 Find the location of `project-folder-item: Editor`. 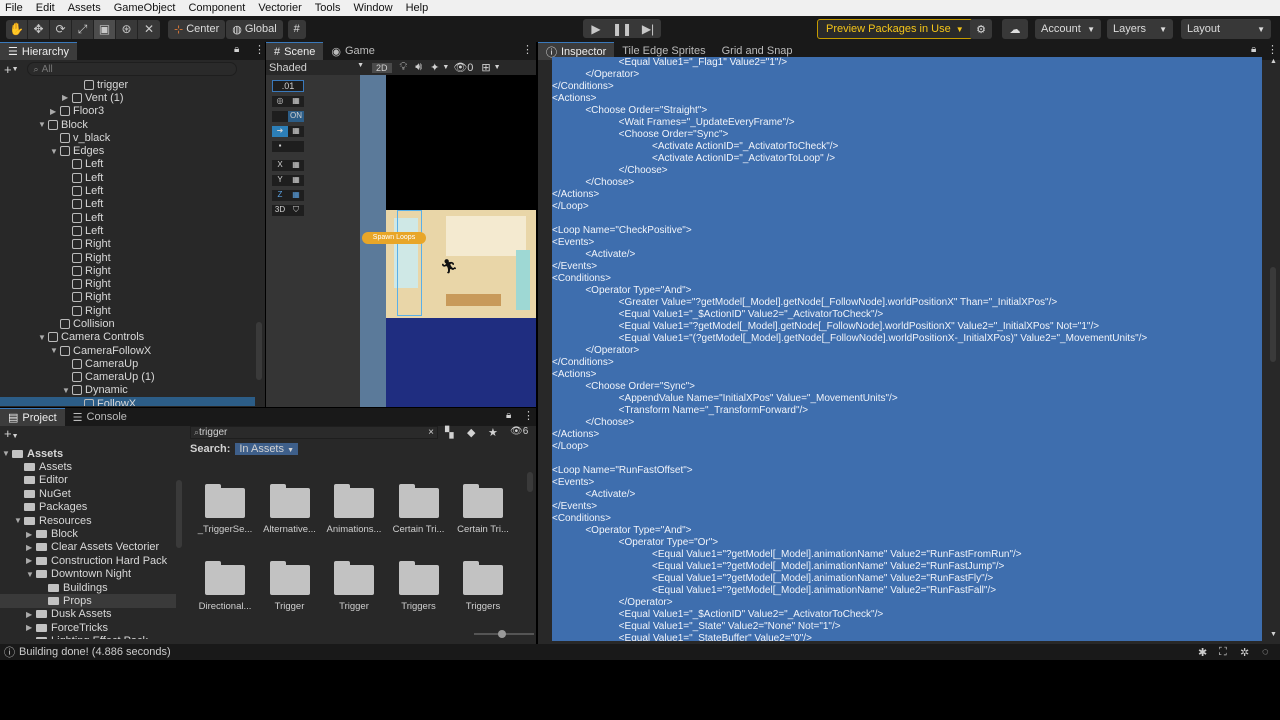

project-folder-item: Editor is located at coordinates (88, 480).